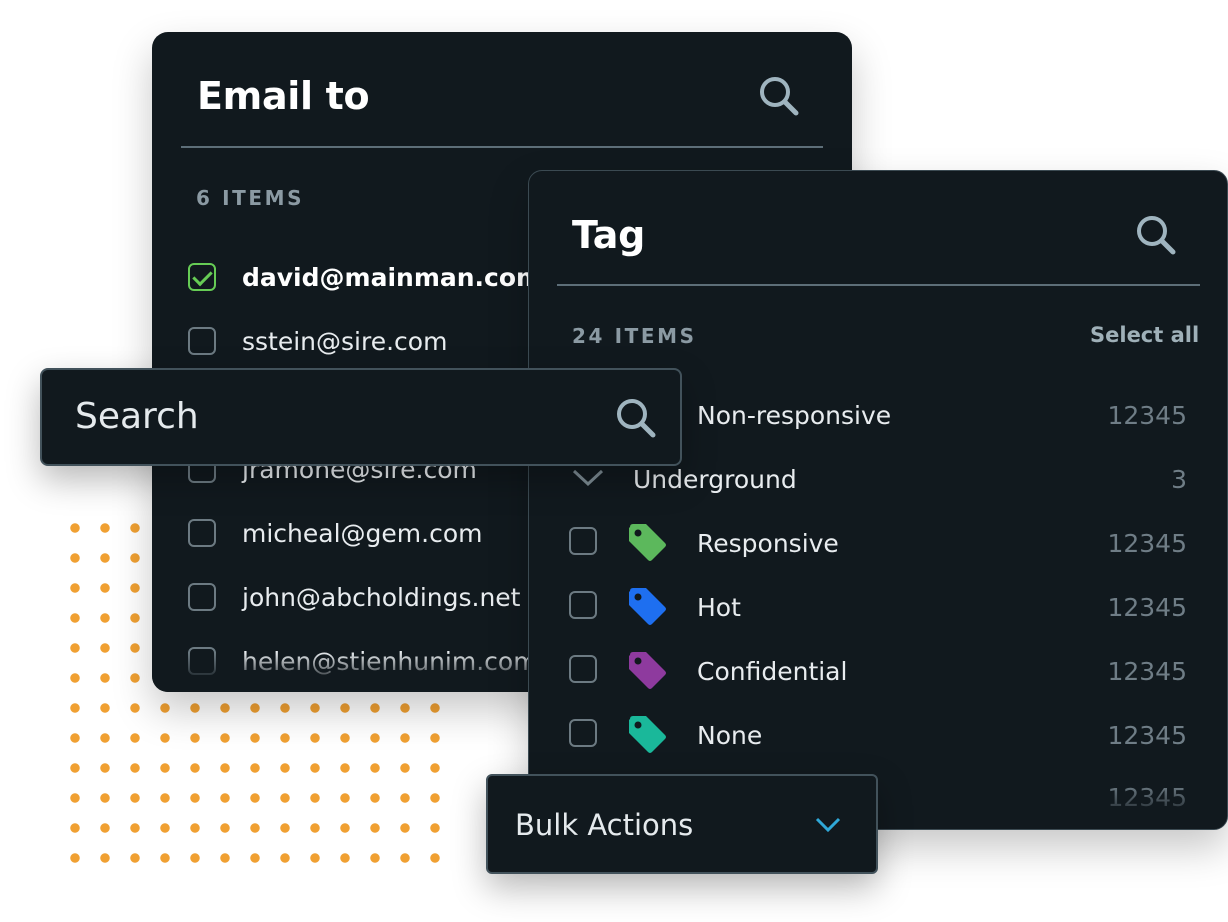 The image size is (1228, 922). What do you see at coordinates (361, 417) in the screenshot?
I see `search-input: Search` at bounding box center [361, 417].